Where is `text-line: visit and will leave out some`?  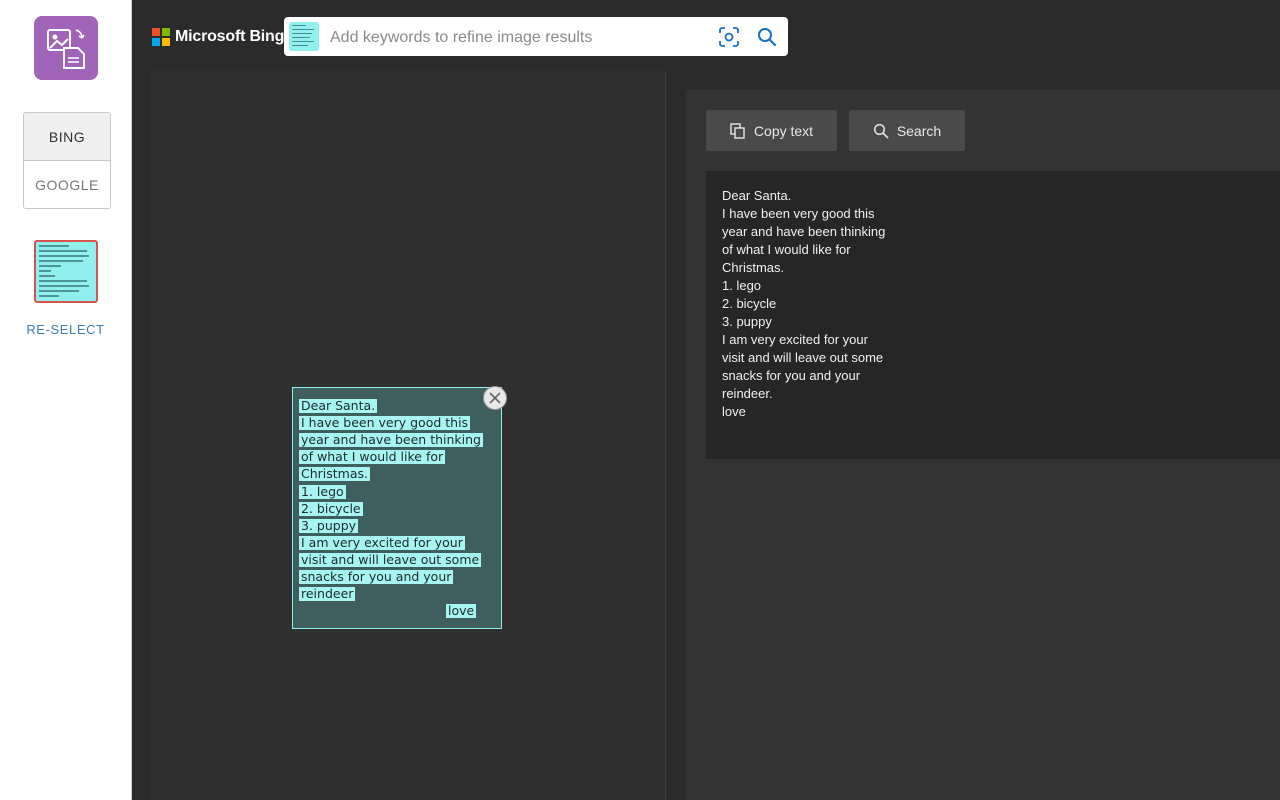 text-line: visit and will leave out some is located at coordinates (803, 357).